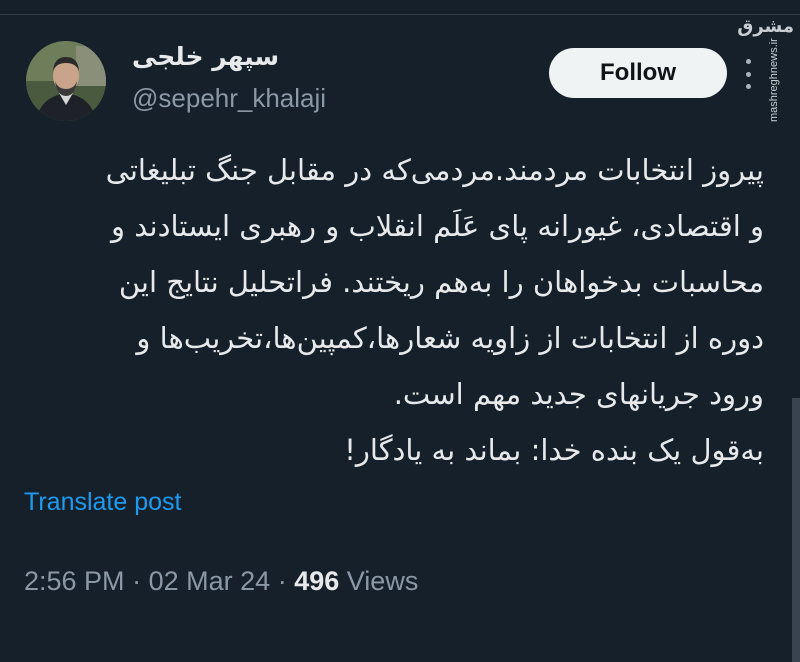  Describe the element at coordinates (382, 581) in the screenshot. I see `views-label: Views` at that location.